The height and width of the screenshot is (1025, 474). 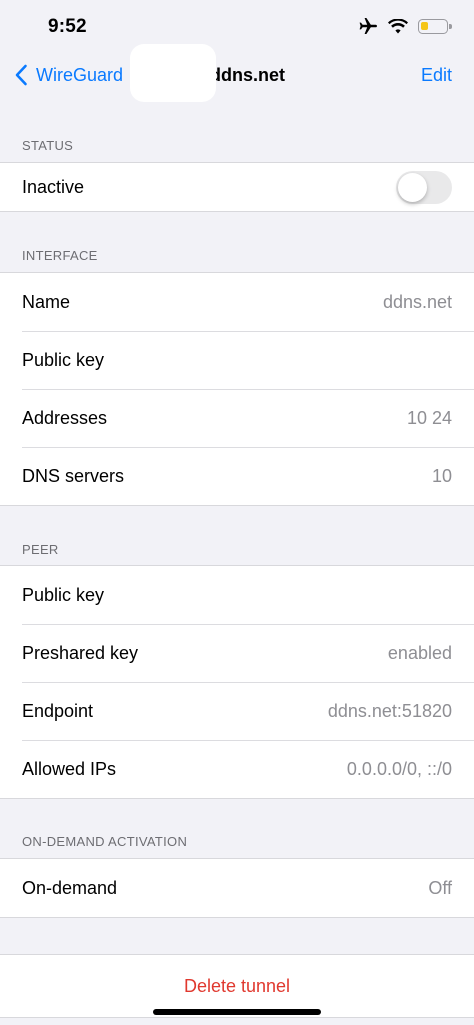 I want to click on peer-allowed-ips-row: Allowed IPs 0.0.0.0/0, ::/0, so click(x=237, y=769).